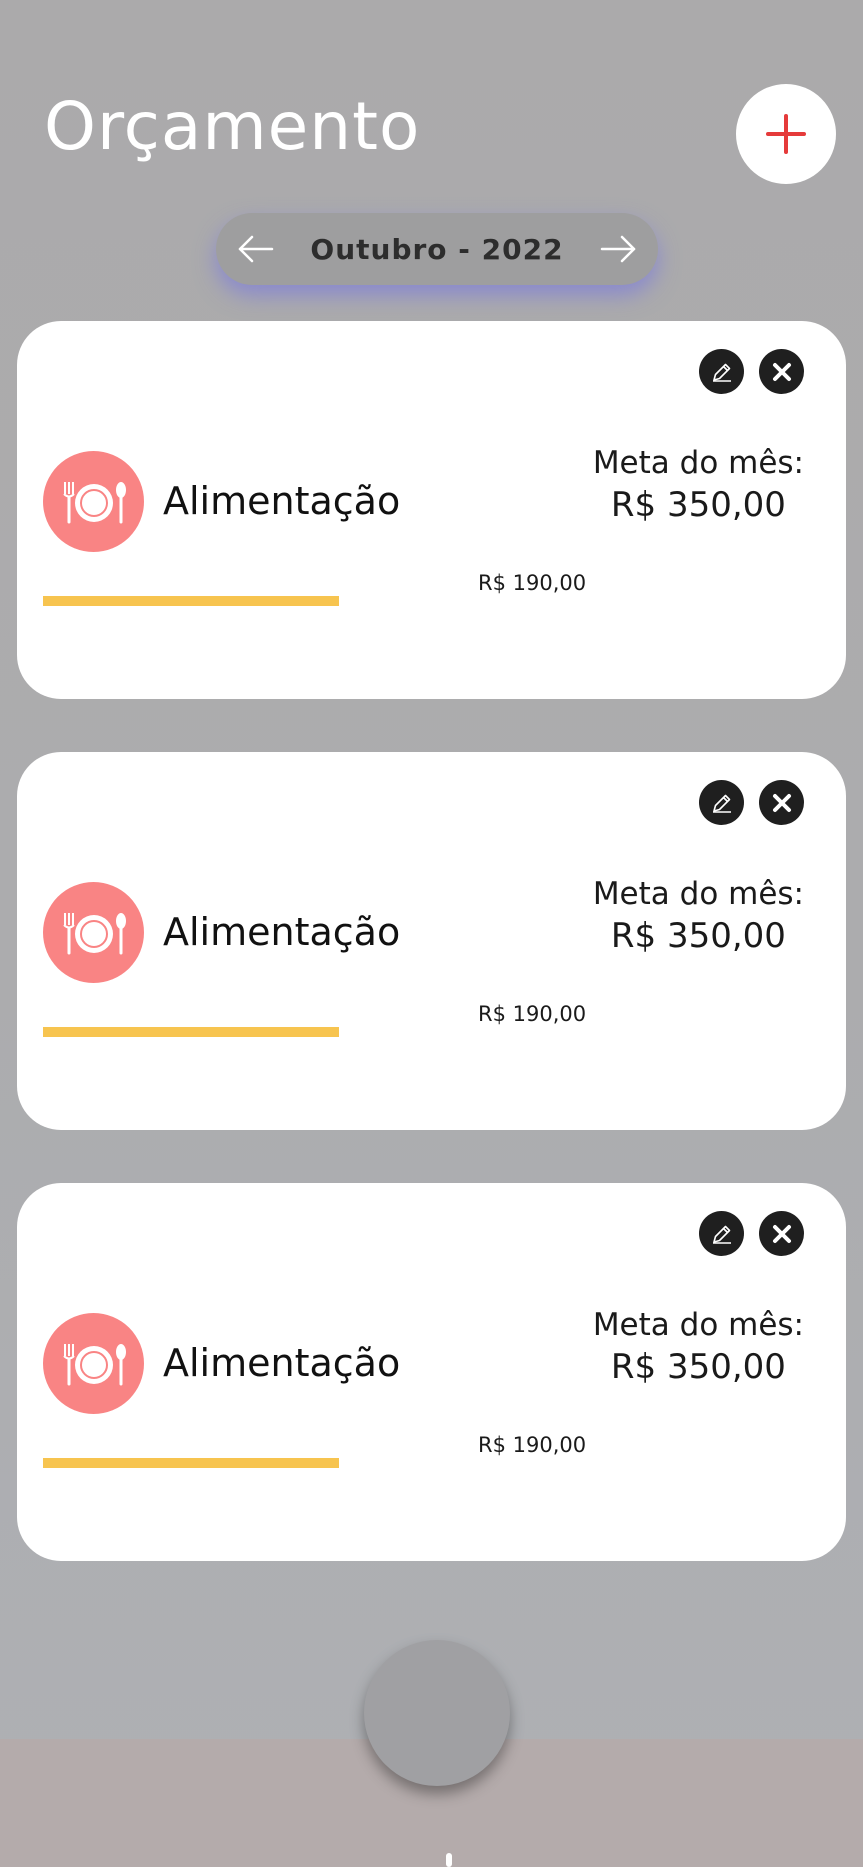  I want to click on next-month-button, so click(618, 249).